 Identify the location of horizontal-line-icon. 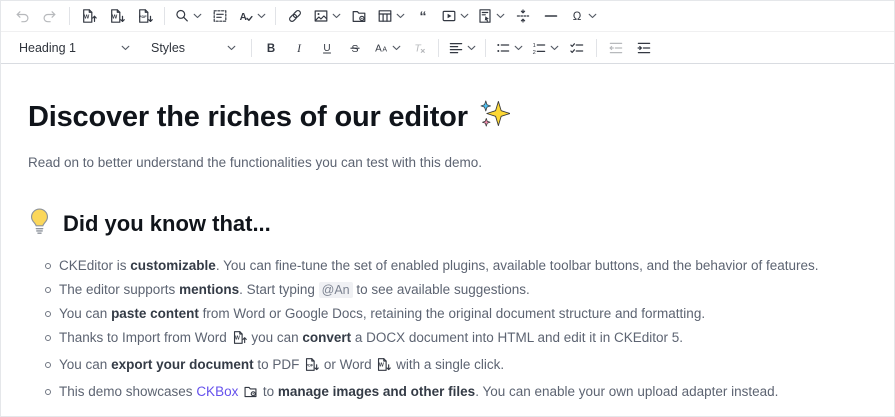
(551, 16).